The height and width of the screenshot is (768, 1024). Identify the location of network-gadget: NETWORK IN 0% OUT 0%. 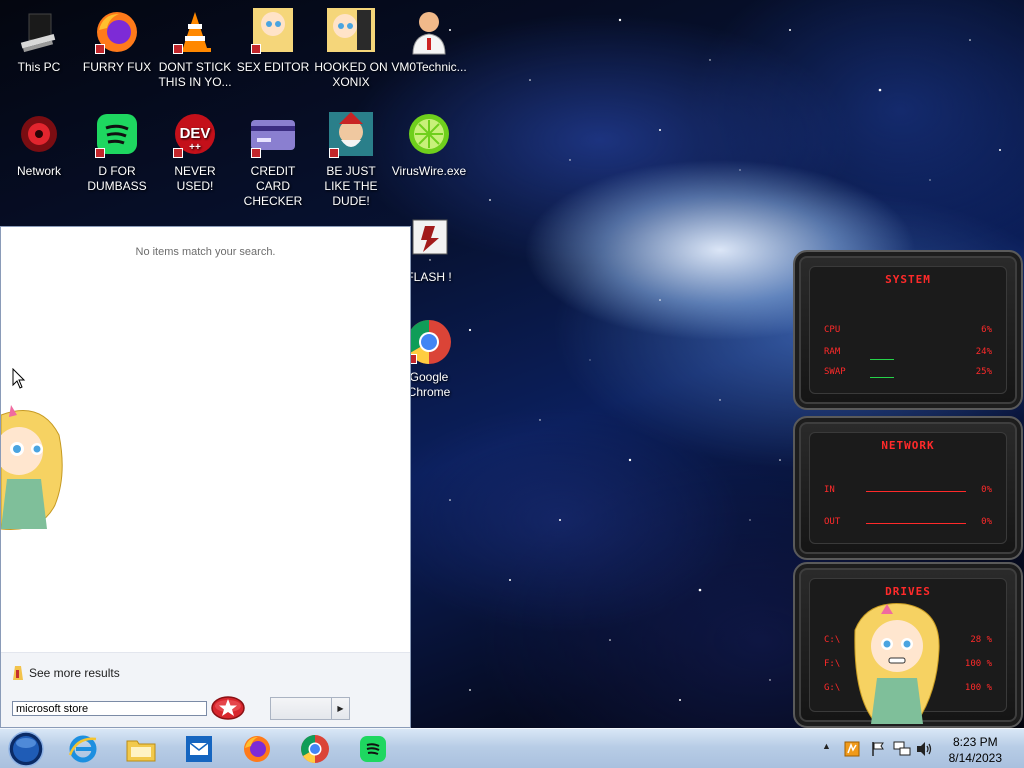
(908, 488).